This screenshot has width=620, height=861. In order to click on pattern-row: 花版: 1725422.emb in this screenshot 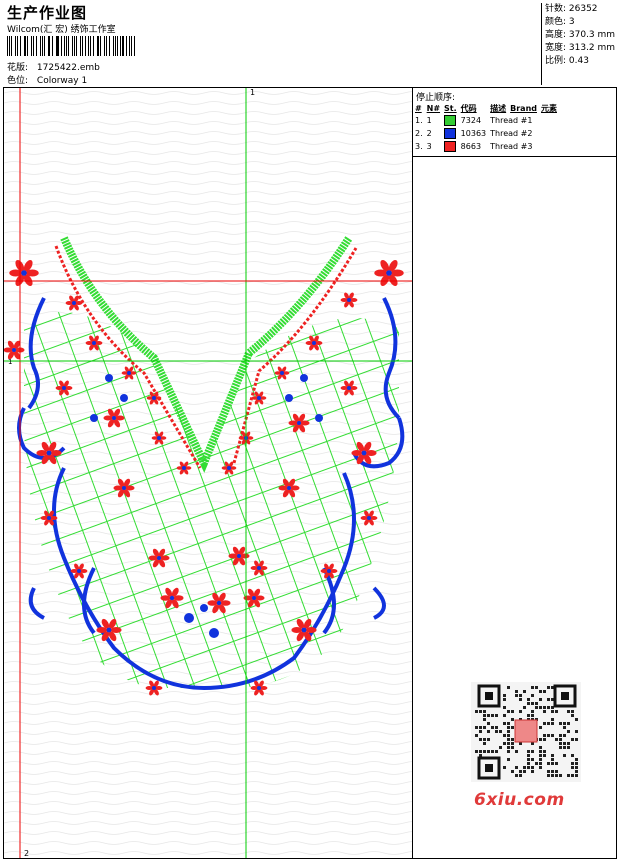, I will do `click(53, 66)`.